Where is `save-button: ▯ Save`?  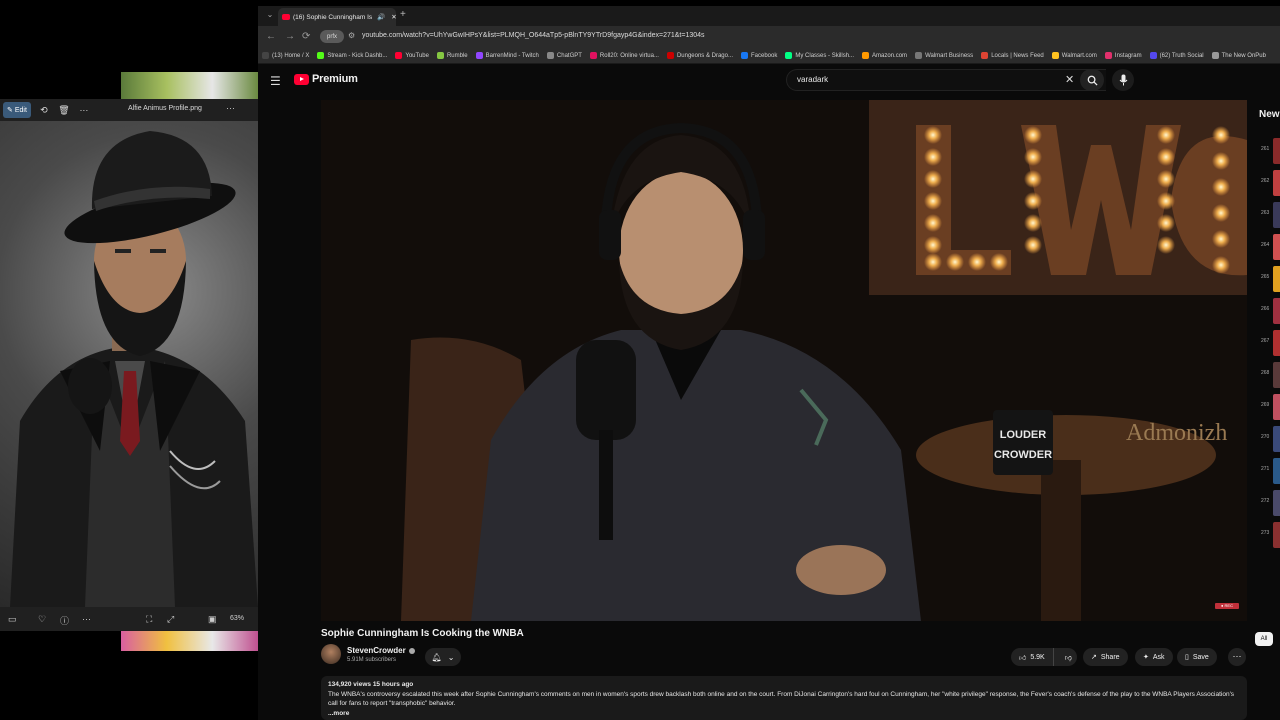
save-button: ▯ Save is located at coordinates (1197, 657).